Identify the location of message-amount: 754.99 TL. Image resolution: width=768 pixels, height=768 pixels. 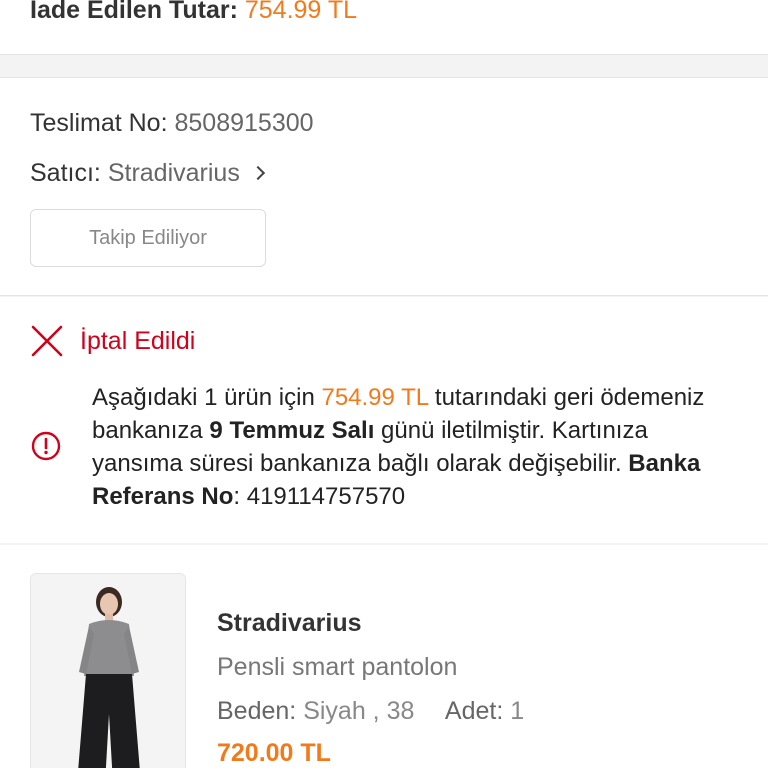
(375, 397).